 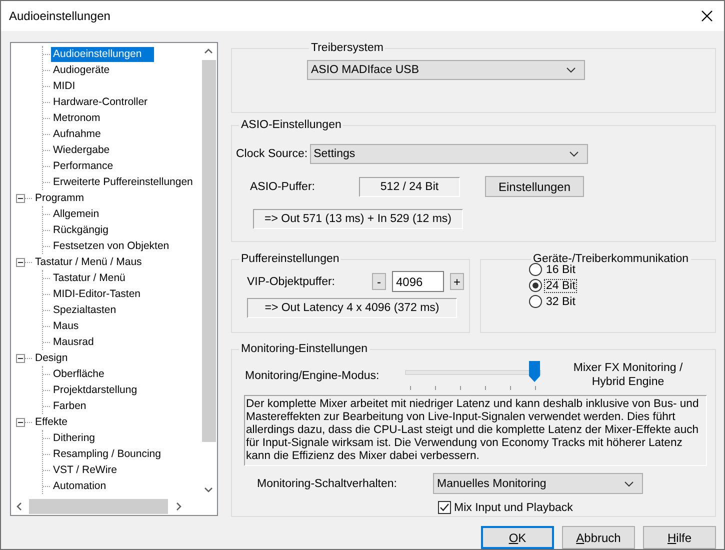 I want to click on engine-mode-label: Monitoring/Engine-Modus:, so click(x=312, y=376).